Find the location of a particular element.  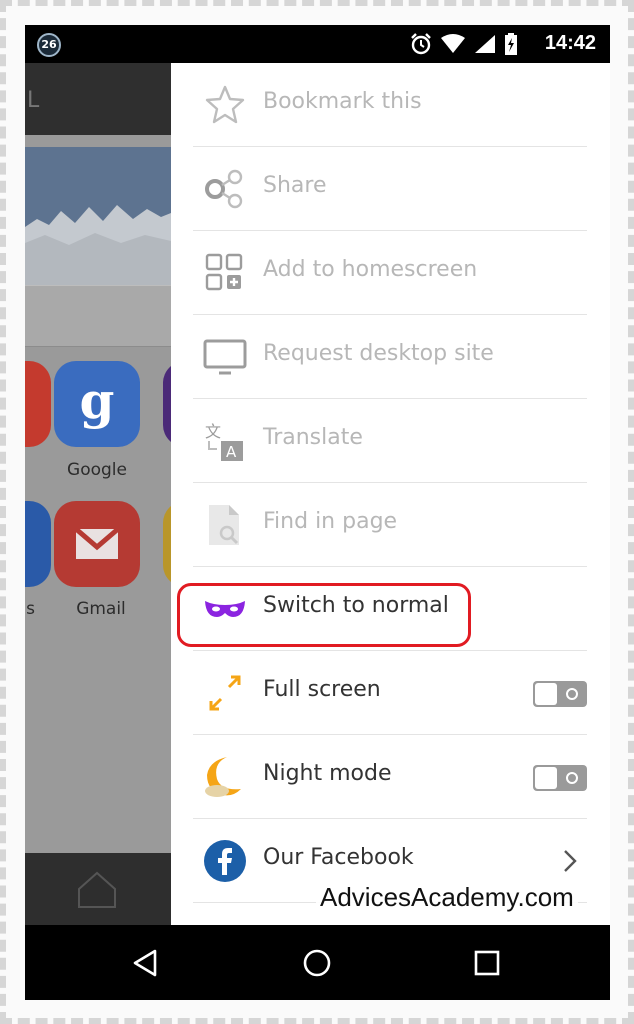

gmail-envelope-icon is located at coordinates (97, 543).